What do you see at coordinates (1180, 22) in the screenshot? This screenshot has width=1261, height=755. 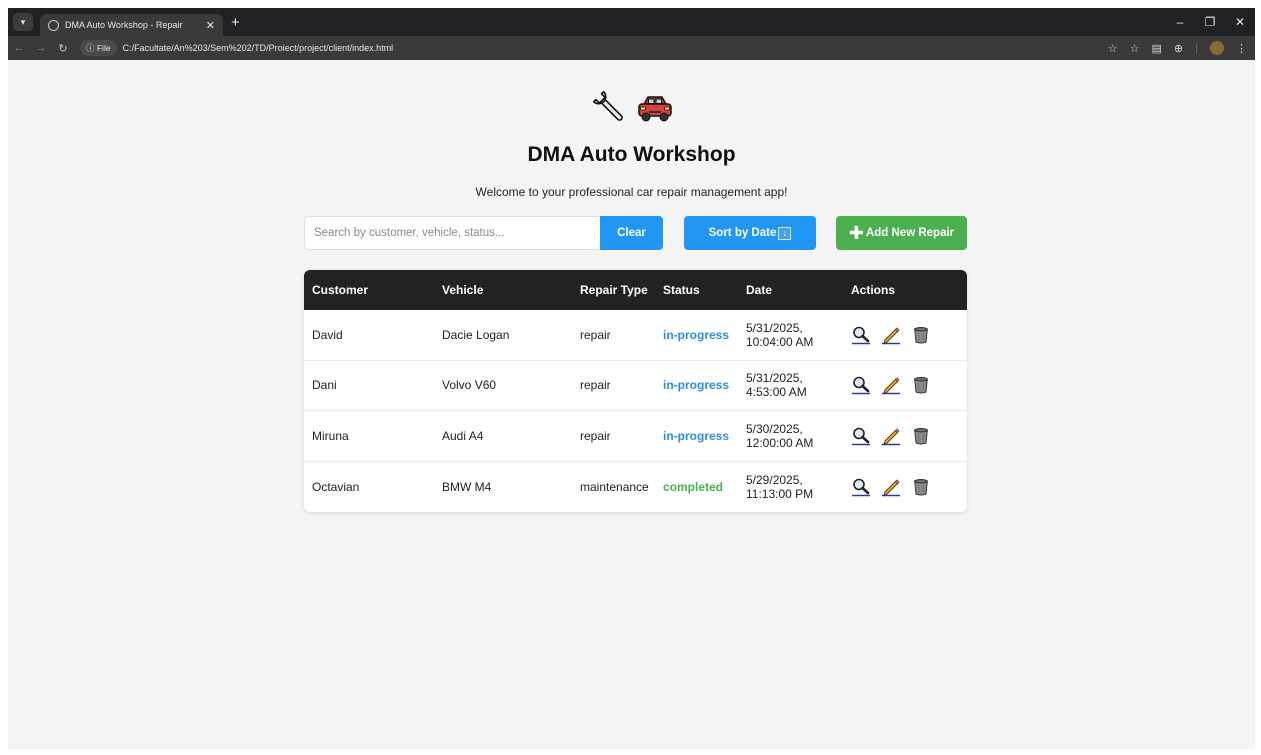 I see `minimize-icon: –` at bounding box center [1180, 22].